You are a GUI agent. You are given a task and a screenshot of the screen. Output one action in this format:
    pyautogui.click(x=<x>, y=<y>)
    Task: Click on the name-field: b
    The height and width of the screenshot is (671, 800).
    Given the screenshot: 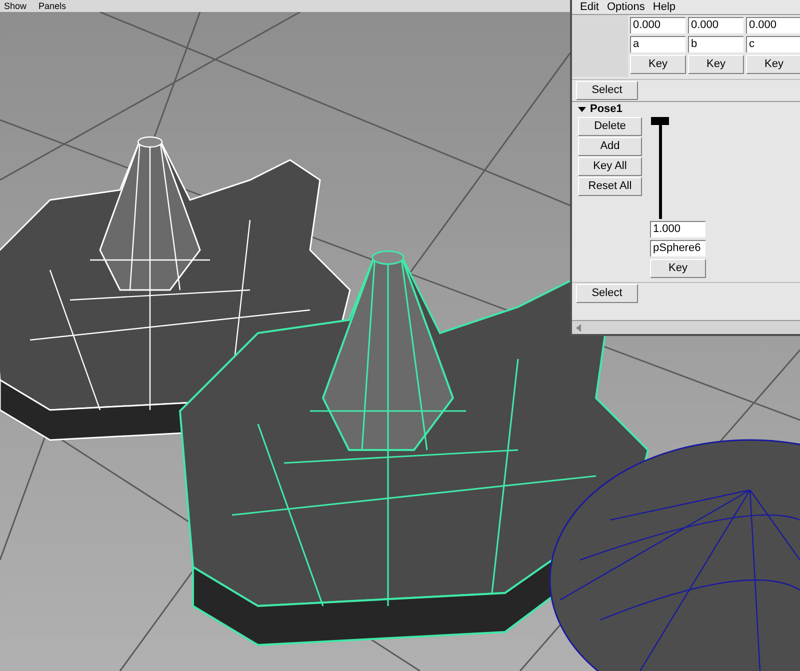 What is the action you would take?
    pyautogui.click(x=716, y=44)
    